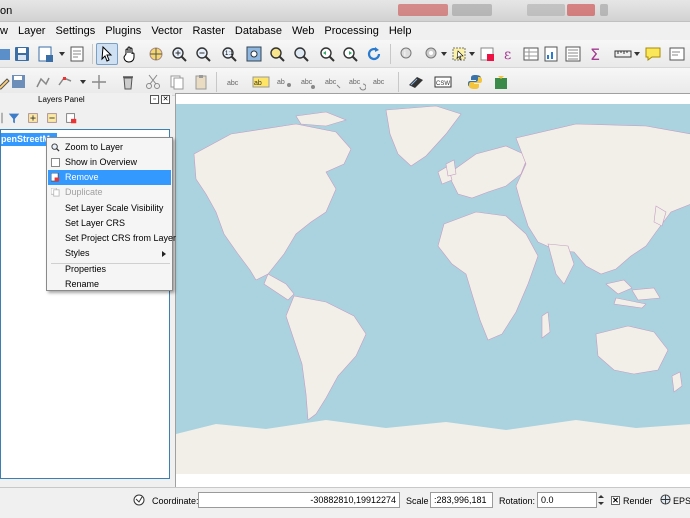  Describe the element at coordinates (400, 31) in the screenshot. I see `menu-help: Help` at that location.